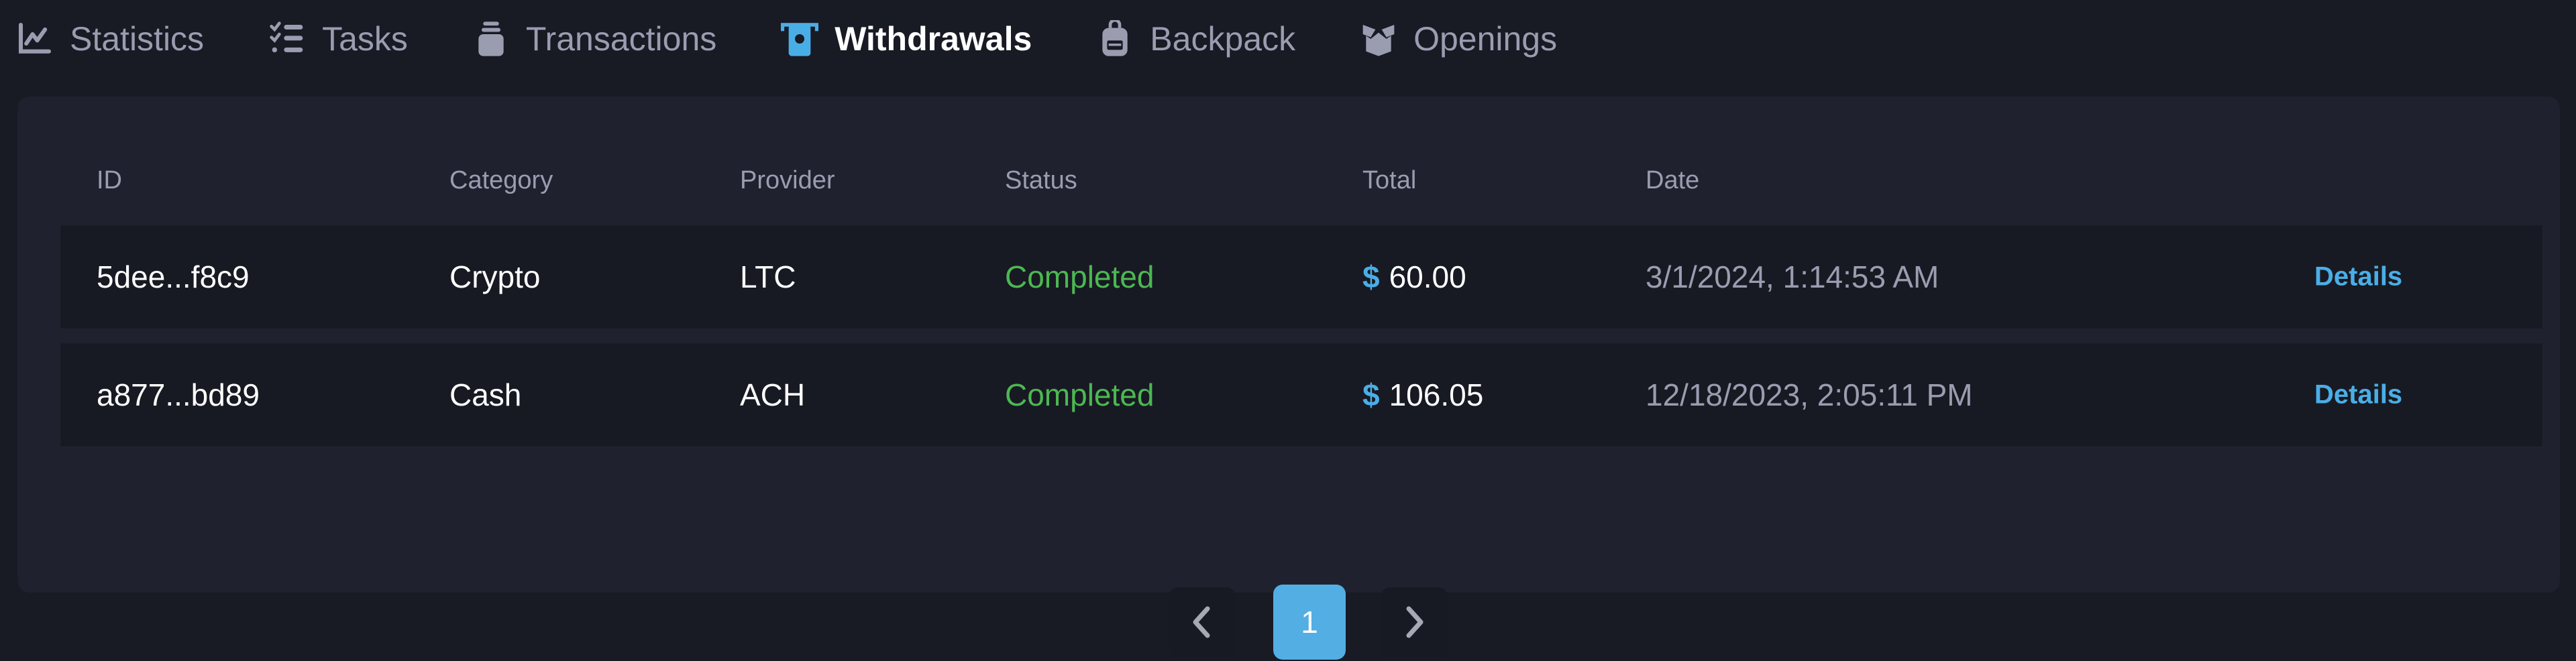 This screenshot has height=661, width=2576. What do you see at coordinates (1809, 395) in the screenshot?
I see `cell-date: 12/18/2023, 2:05:11 PM` at bounding box center [1809, 395].